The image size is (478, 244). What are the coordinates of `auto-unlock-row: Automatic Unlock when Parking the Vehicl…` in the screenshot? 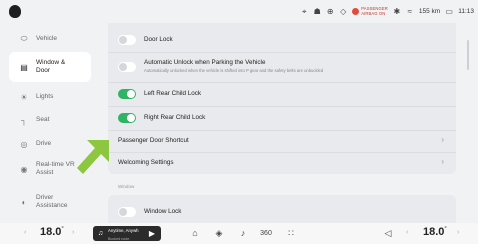 It's located at (282, 67).